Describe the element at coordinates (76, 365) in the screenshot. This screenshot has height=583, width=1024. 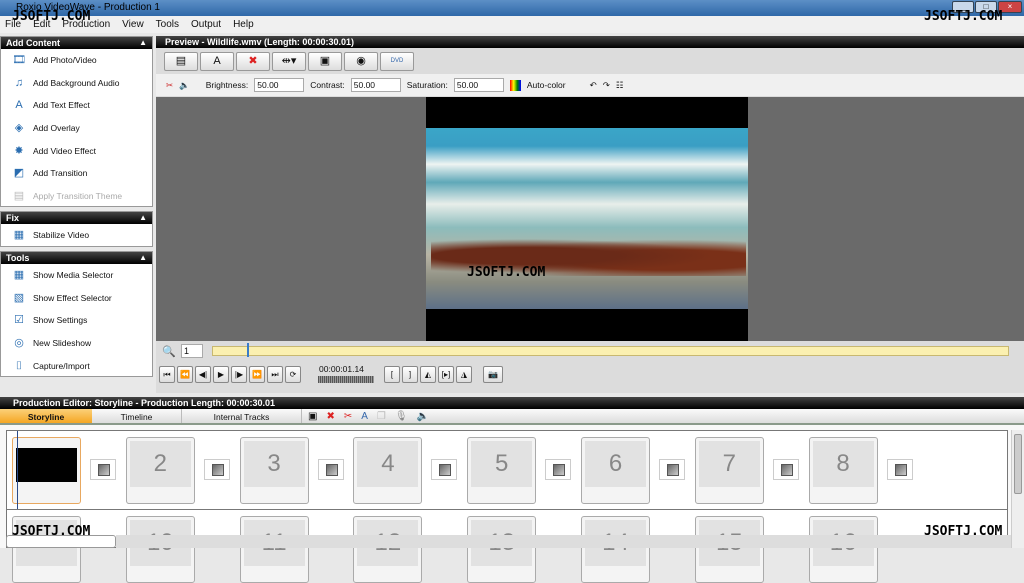
I see `panel-item-capture-import: ⌷ Capture/Import` at that location.